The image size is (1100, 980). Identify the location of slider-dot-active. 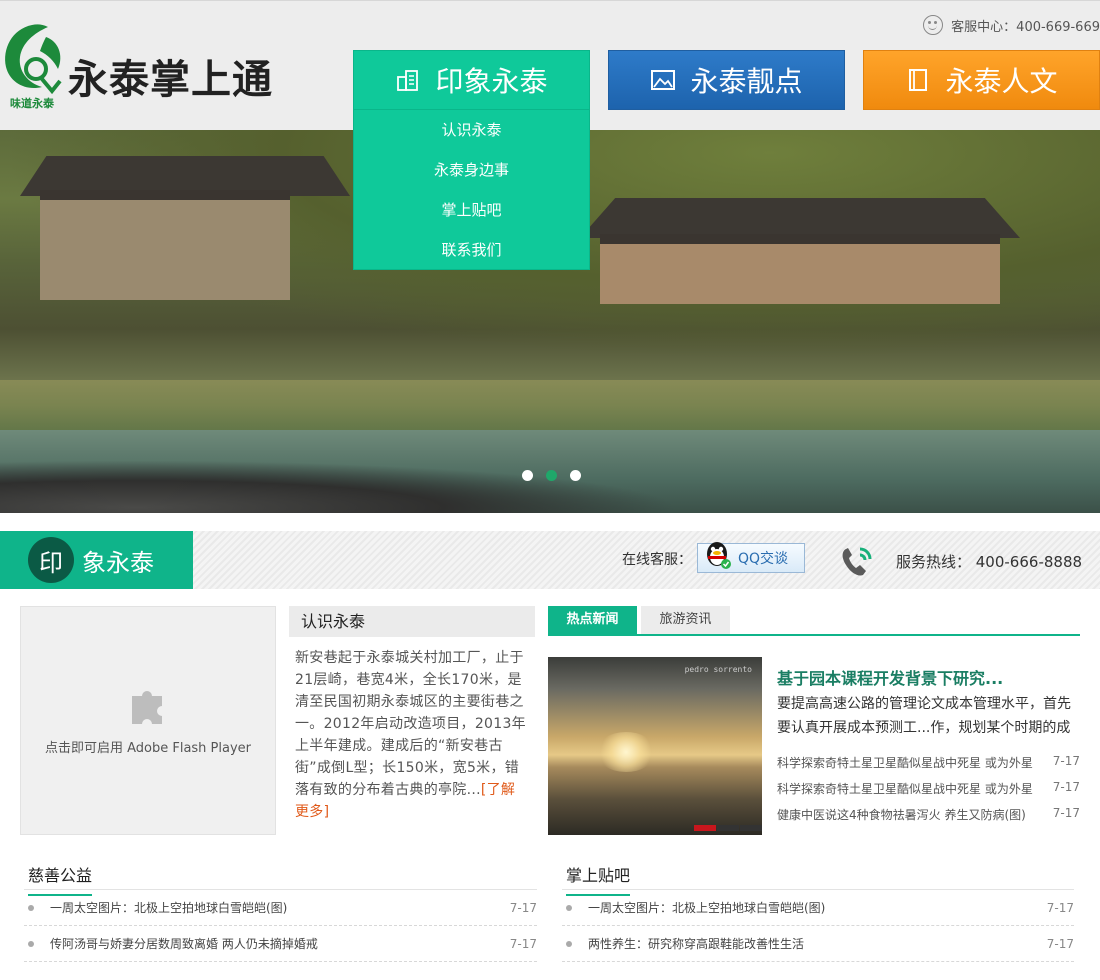
(551, 475).